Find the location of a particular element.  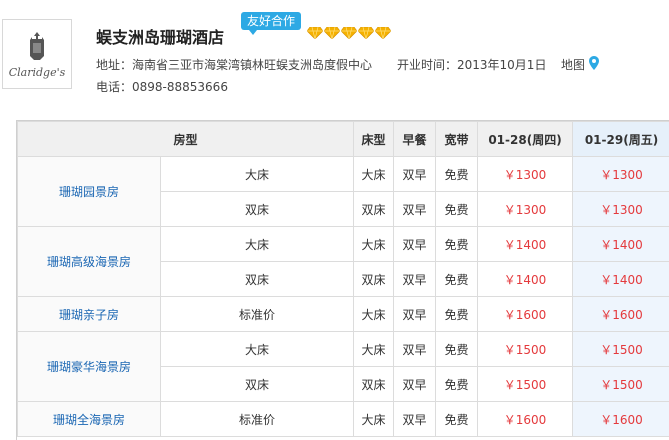

crest-icon is located at coordinates (37, 45).